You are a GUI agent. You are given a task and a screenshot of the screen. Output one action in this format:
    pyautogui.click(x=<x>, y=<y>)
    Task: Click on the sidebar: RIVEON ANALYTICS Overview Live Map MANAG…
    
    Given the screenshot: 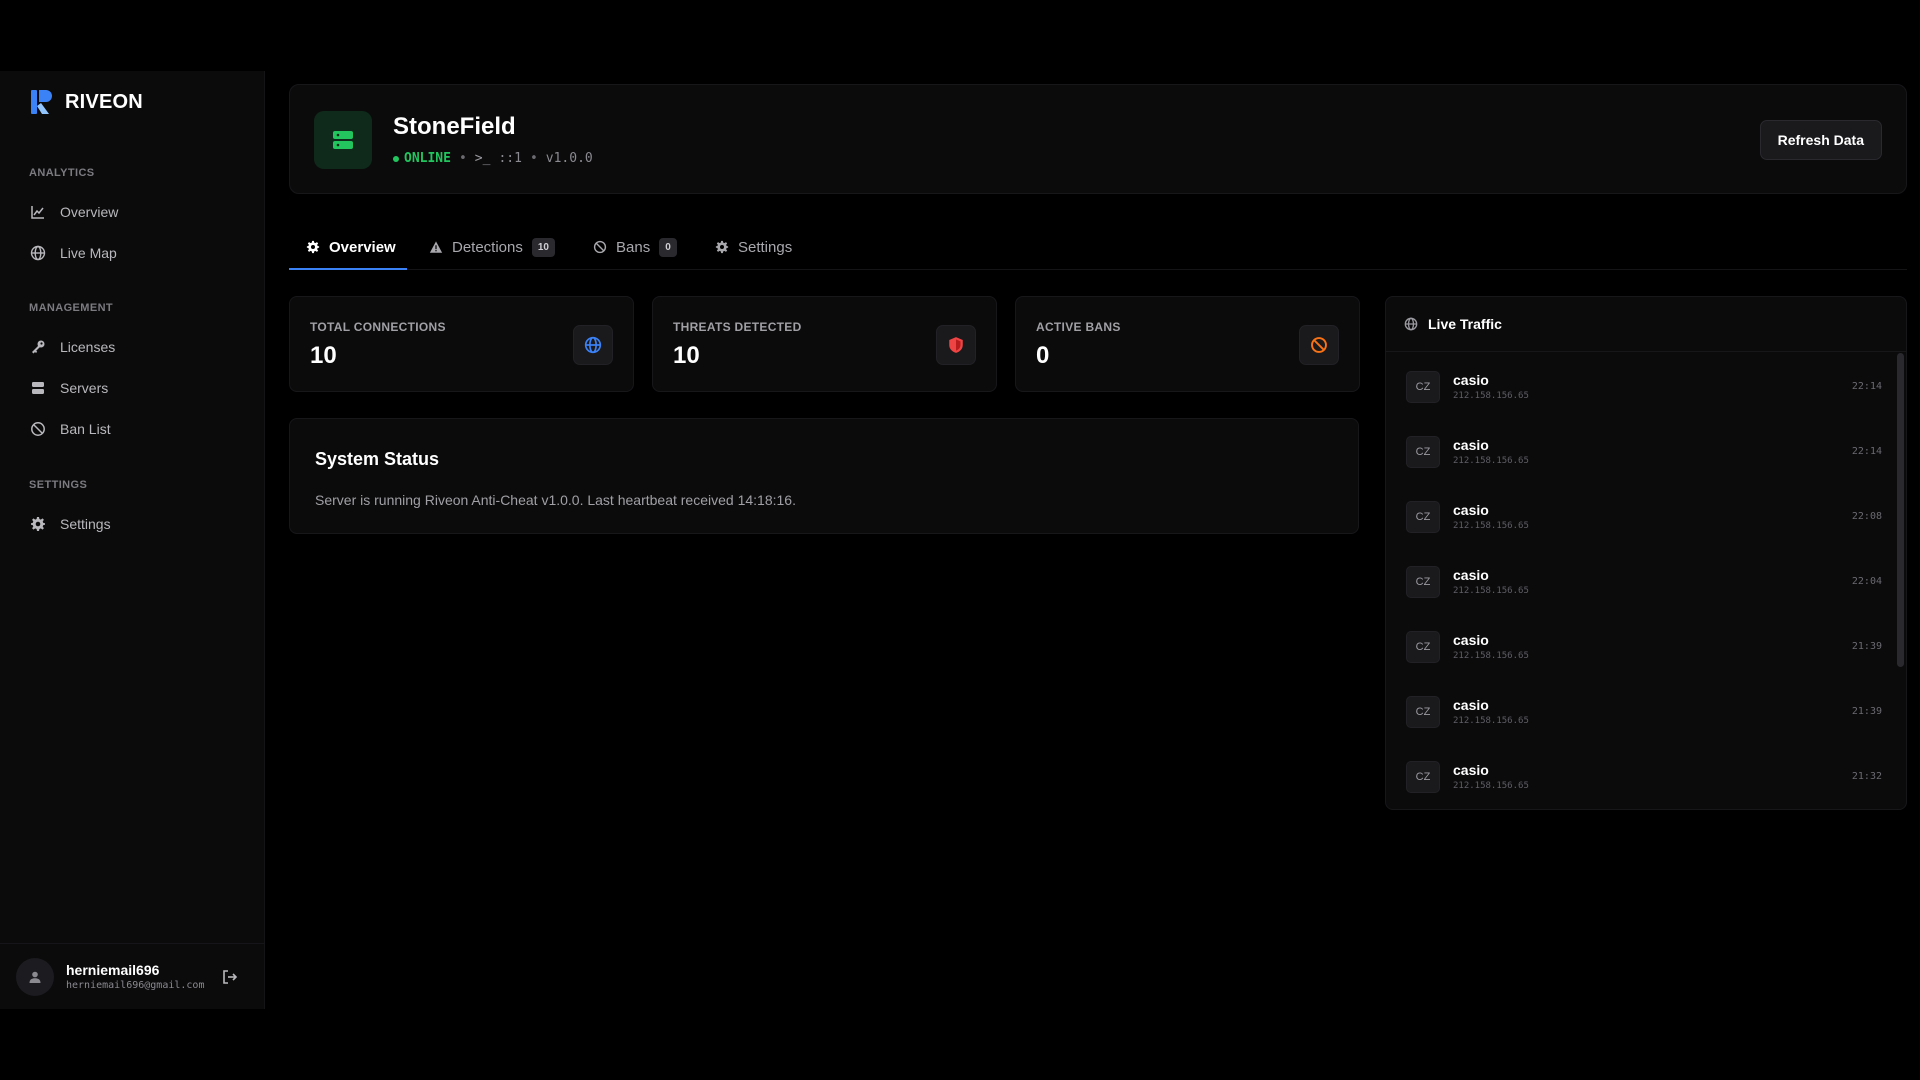 What is the action you would take?
    pyautogui.click(x=132, y=540)
    